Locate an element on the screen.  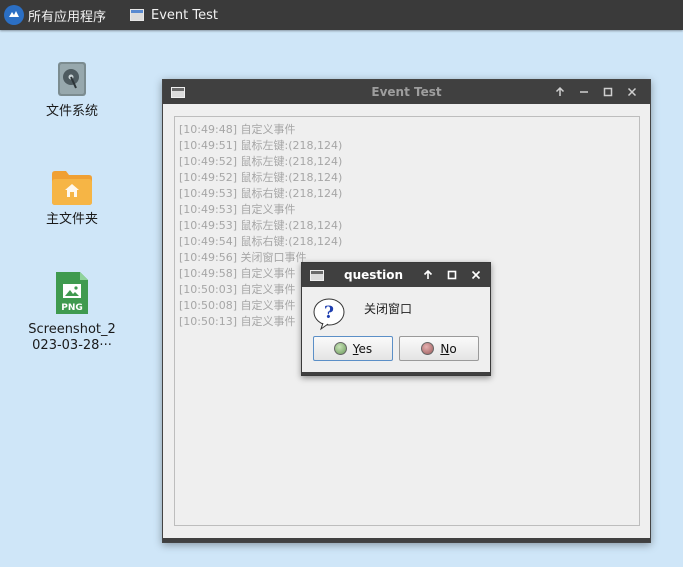
taskbar: 所有应用程序 Event Test is located at coordinates (341, 15).